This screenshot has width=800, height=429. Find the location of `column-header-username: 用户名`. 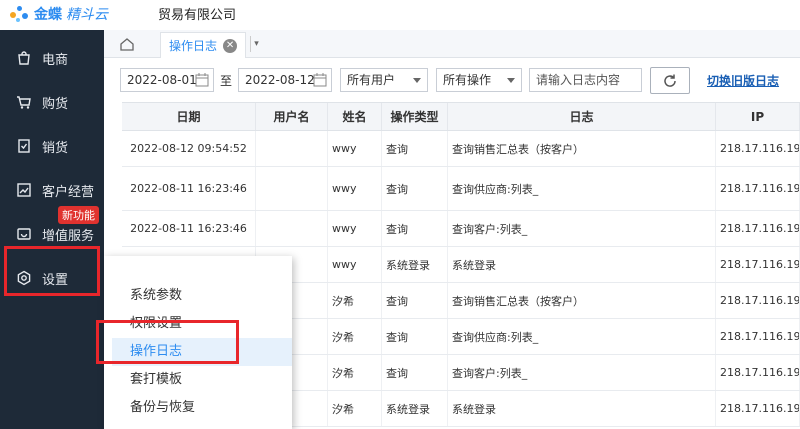

column-header-username: 用户名 is located at coordinates (292, 116).